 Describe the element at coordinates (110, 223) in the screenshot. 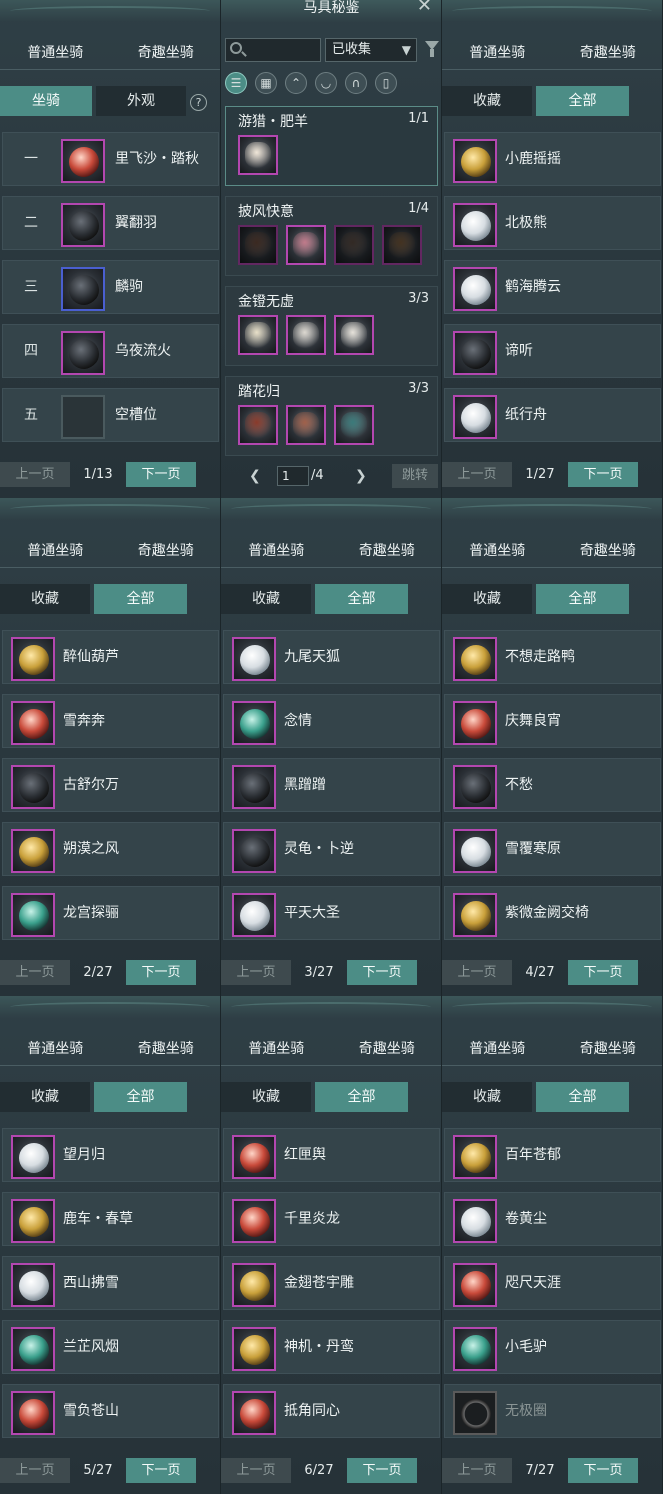

I see `mount-row: 二 翼翻羽` at that location.